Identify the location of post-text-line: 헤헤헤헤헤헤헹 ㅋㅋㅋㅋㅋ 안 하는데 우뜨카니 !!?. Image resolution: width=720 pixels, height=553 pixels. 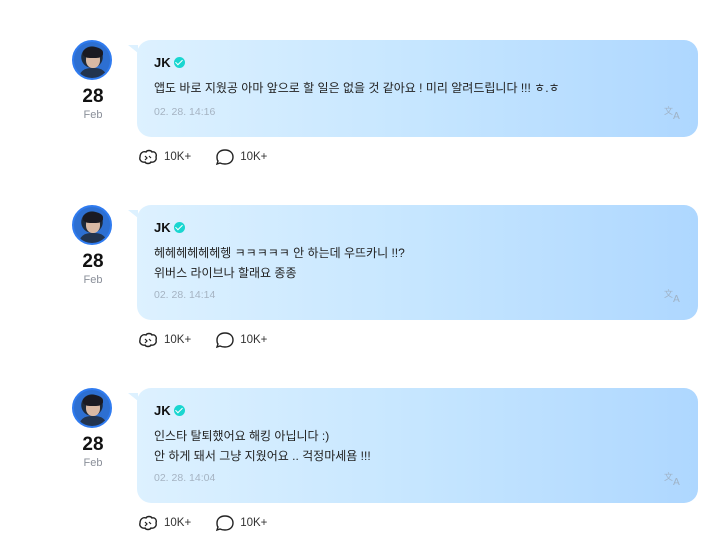
(279, 253).